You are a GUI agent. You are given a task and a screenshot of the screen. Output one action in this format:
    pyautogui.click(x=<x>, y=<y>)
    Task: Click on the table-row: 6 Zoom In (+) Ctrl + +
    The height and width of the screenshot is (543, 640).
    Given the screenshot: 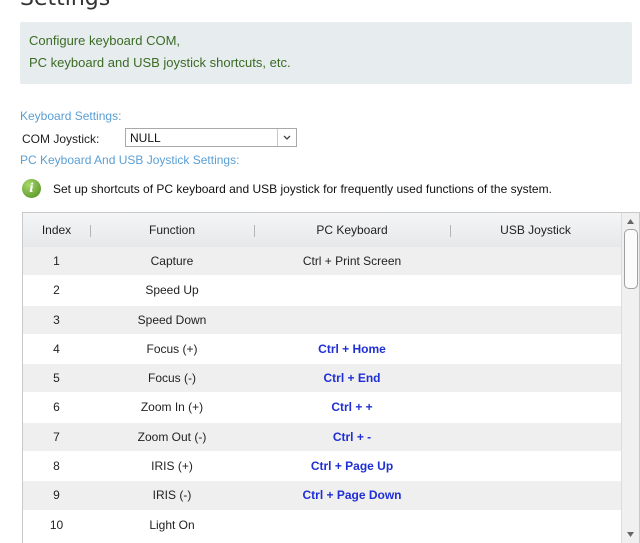 What is the action you would take?
    pyautogui.click(x=322, y=408)
    